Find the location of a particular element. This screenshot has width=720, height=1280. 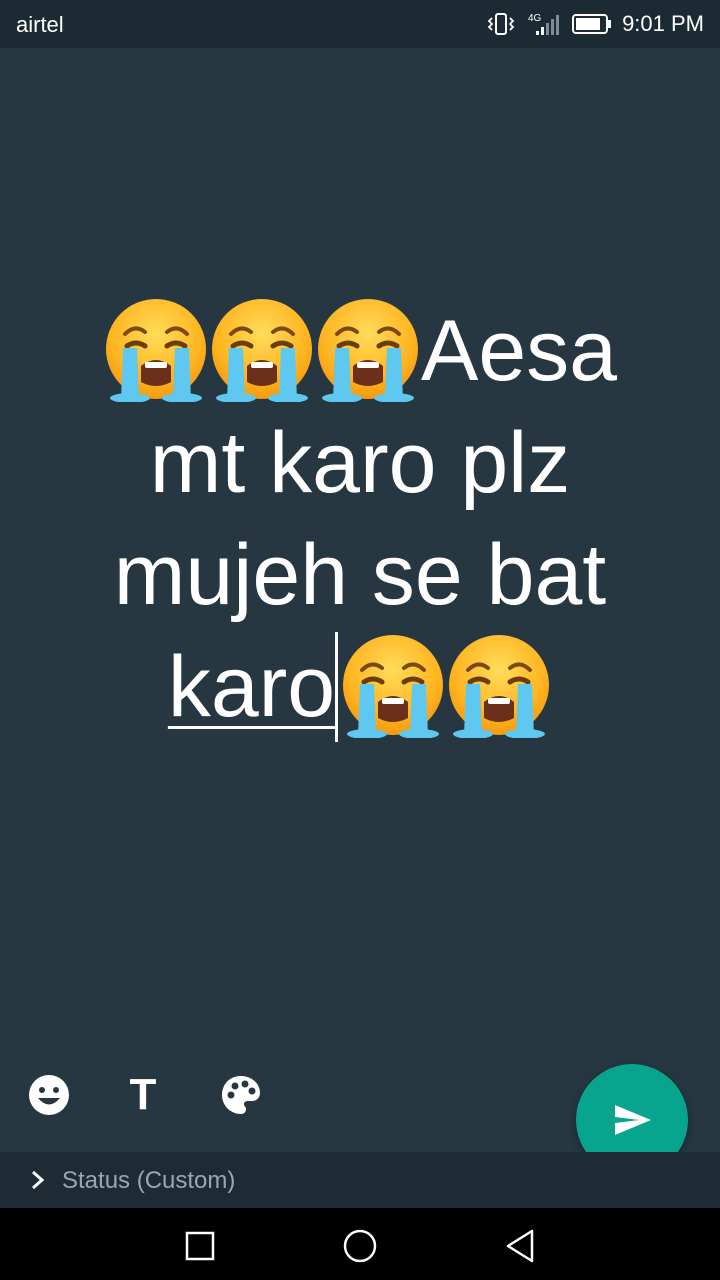

back-button is located at coordinates (520, 1246).